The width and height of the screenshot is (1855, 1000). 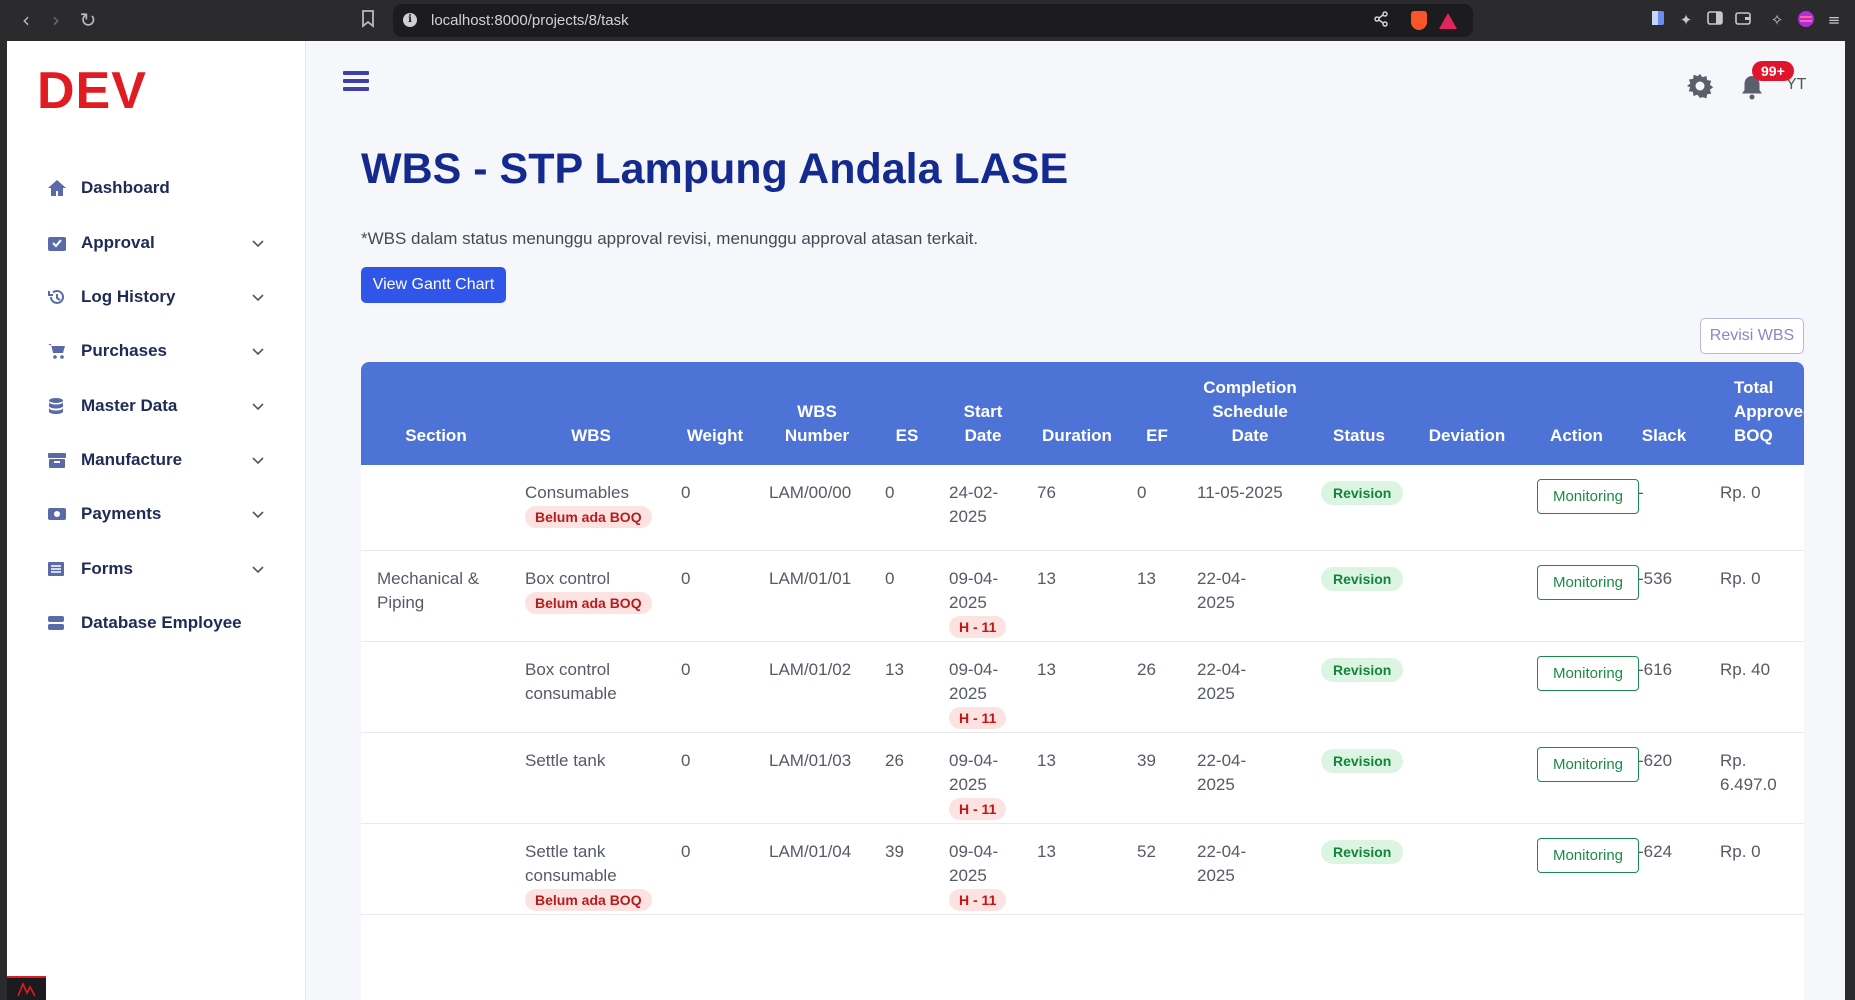 I want to click on view-gantt-chart-button: View Gantt Chart, so click(x=433, y=285).